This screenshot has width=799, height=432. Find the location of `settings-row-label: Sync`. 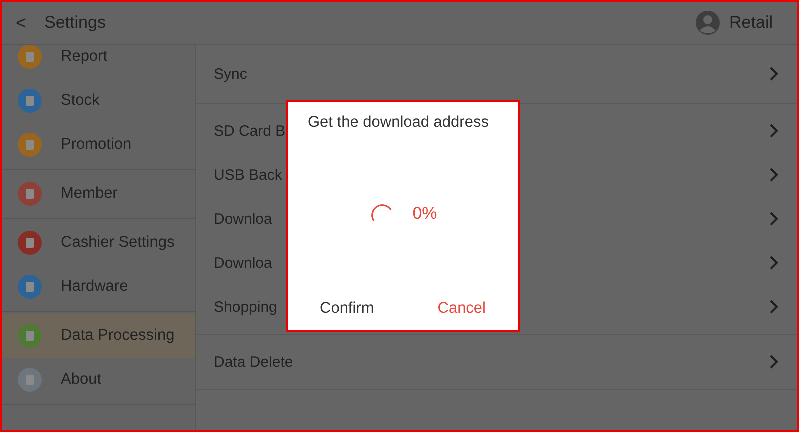

settings-row-label: Sync is located at coordinates (231, 74).